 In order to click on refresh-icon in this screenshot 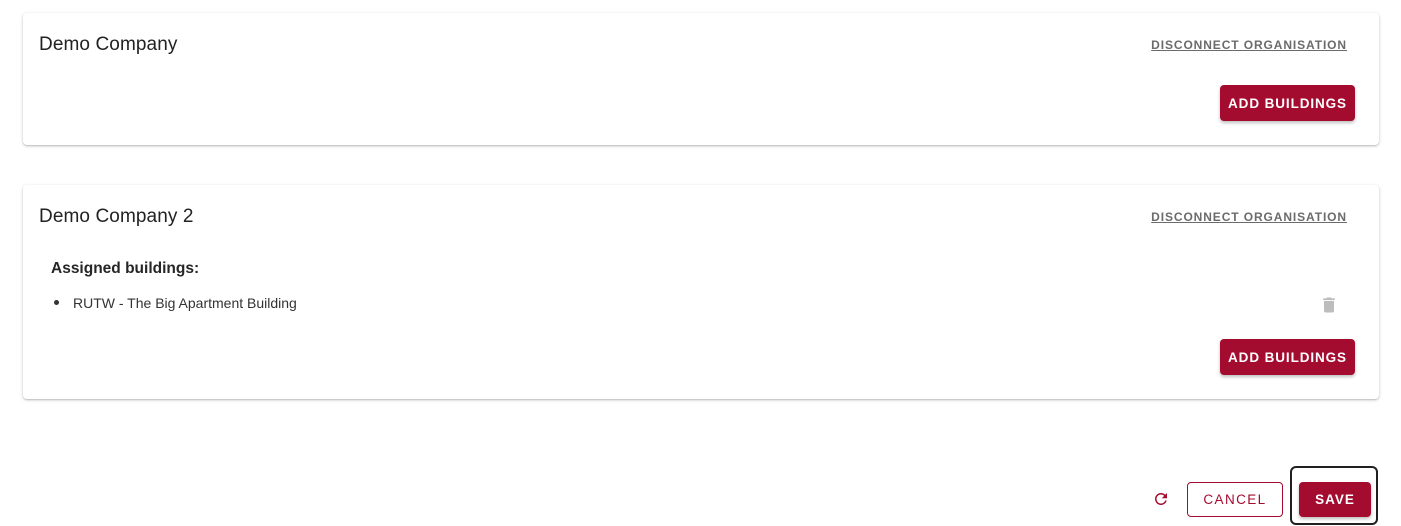, I will do `click(1161, 499)`.